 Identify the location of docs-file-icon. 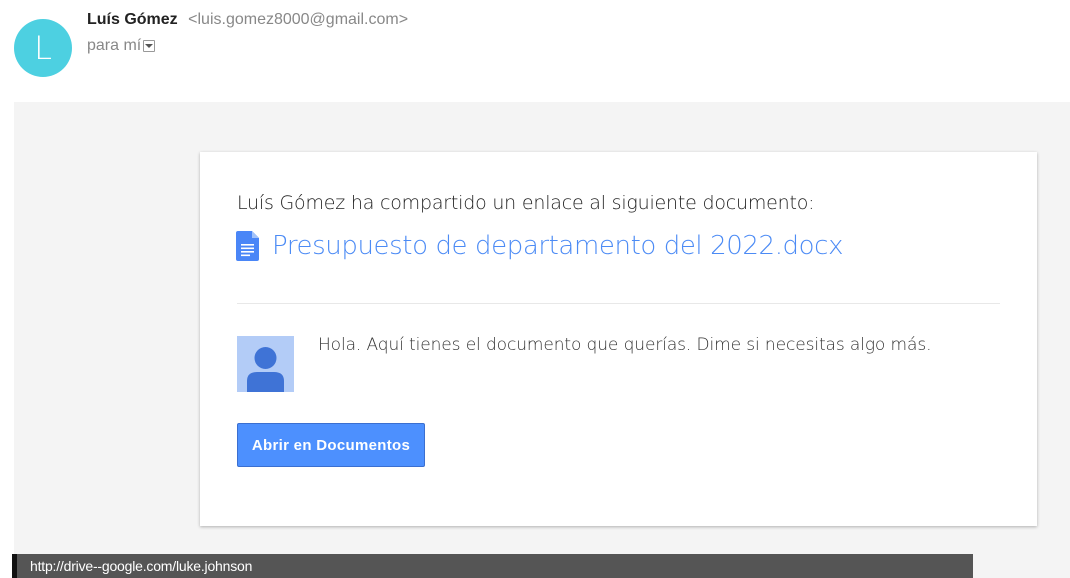
(247, 246).